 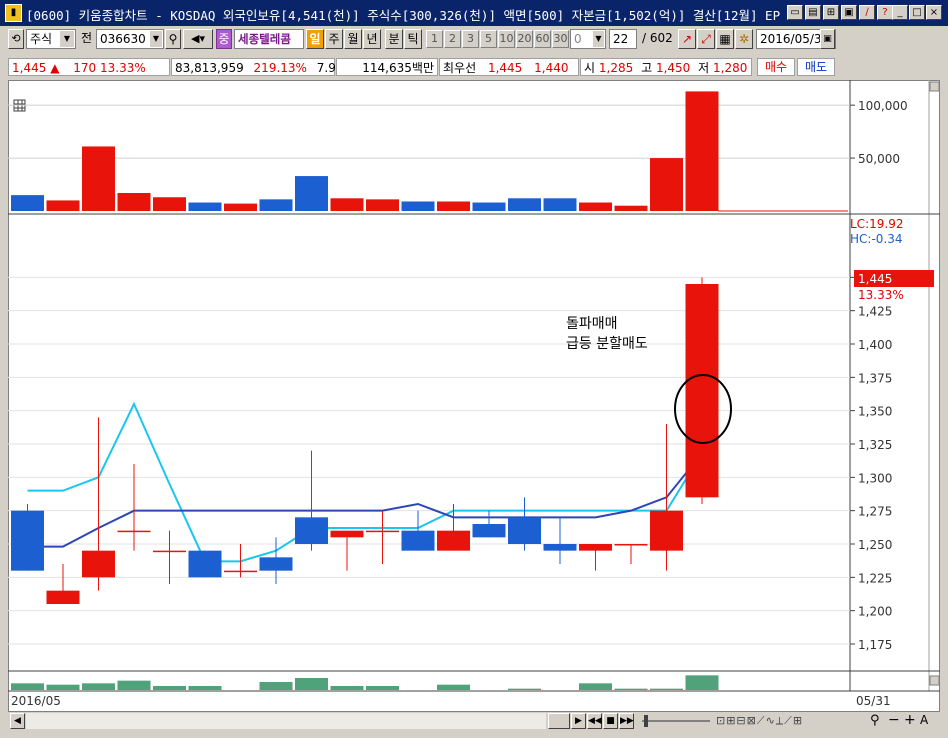 I want to click on price-tick-label: 1,300, so click(x=875, y=478).